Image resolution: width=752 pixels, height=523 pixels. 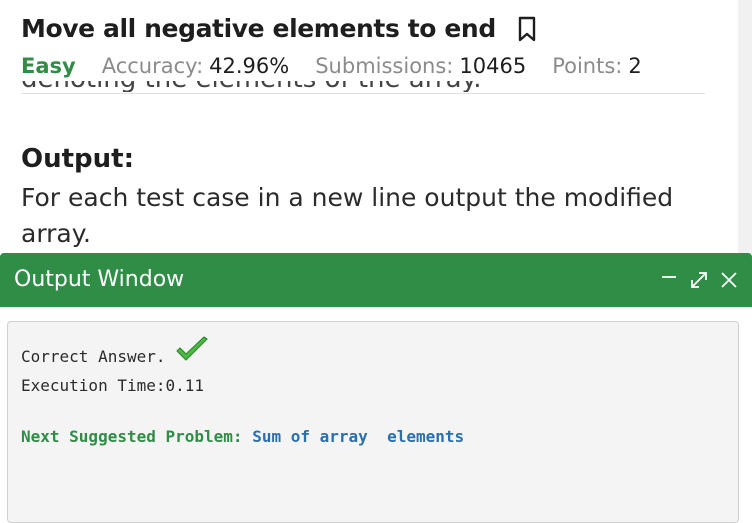 I want to click on result-text: Correct Answer., so click(x=93, y=356).